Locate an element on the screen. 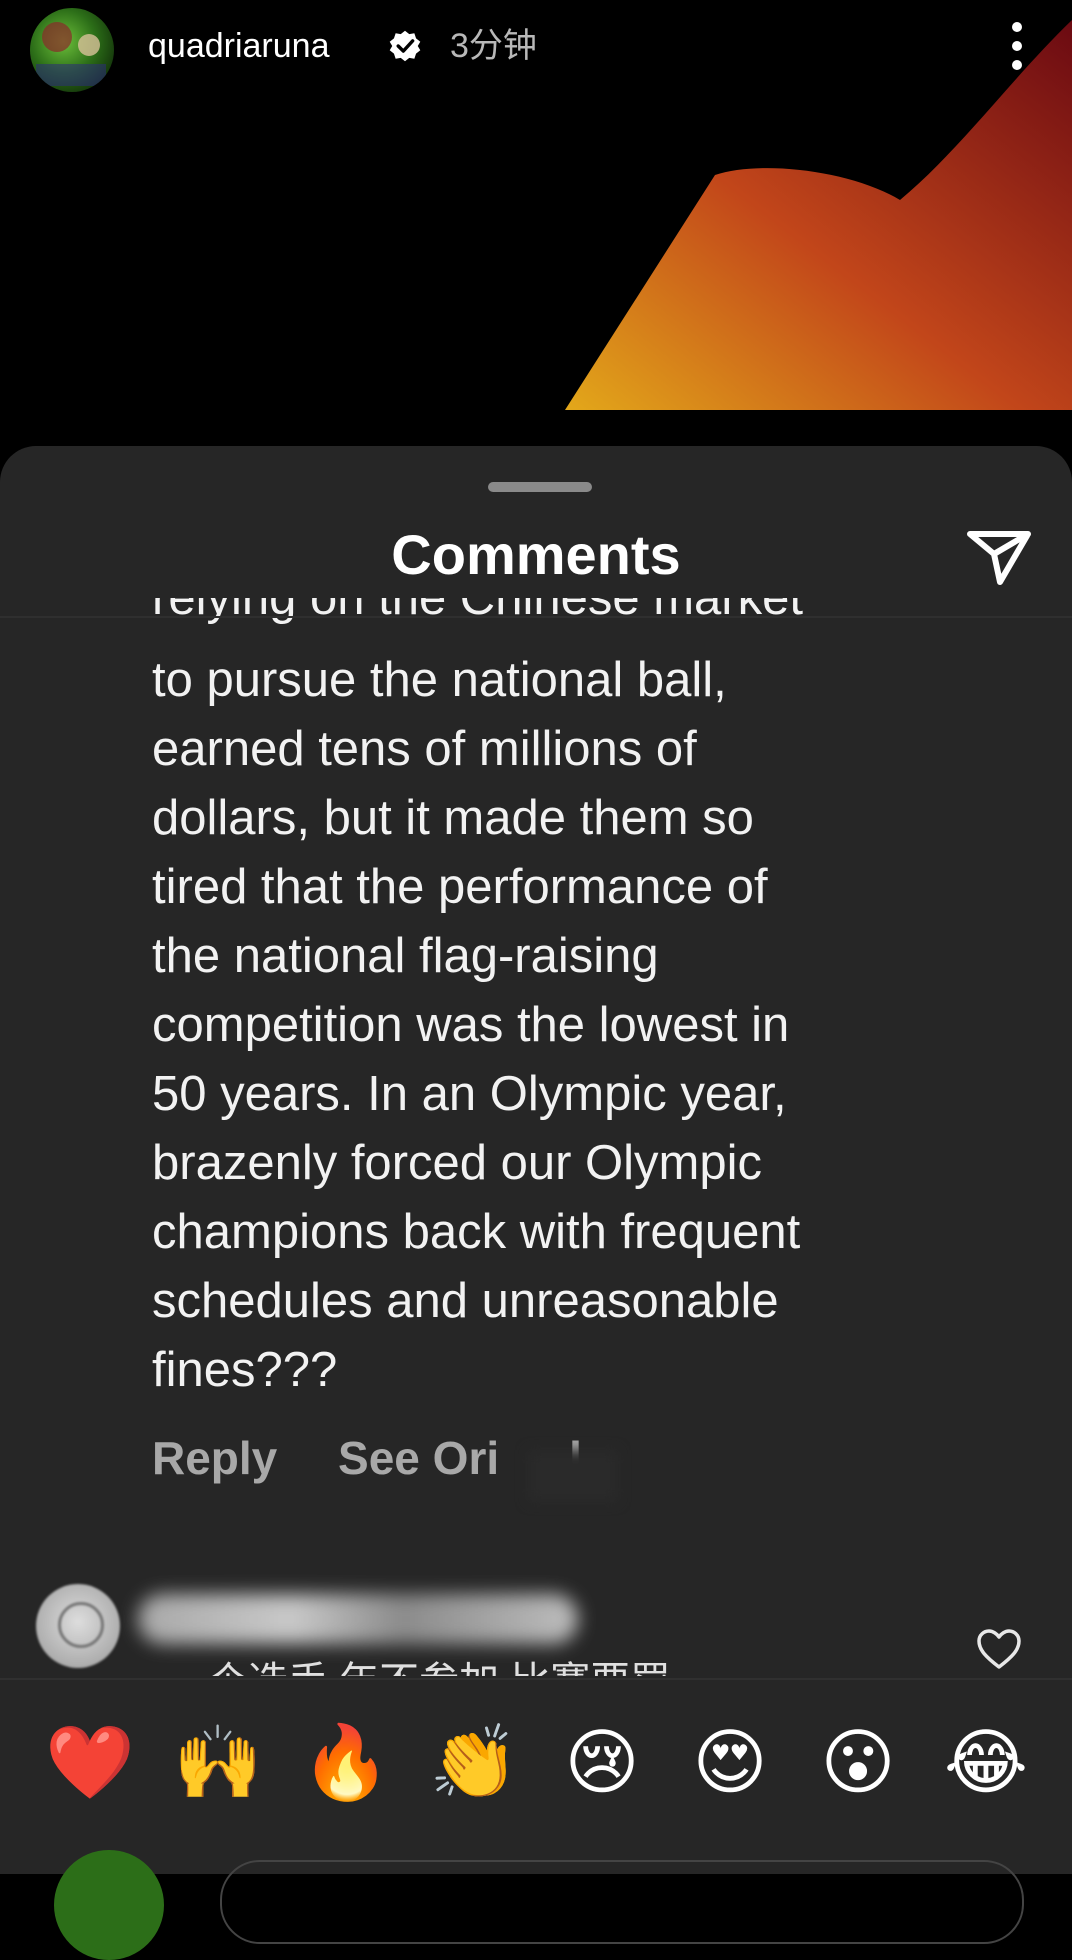 This screenshot has height=1960, width=1072. emoji-crying-face: 😢 is located at coordinates (602, 1762).